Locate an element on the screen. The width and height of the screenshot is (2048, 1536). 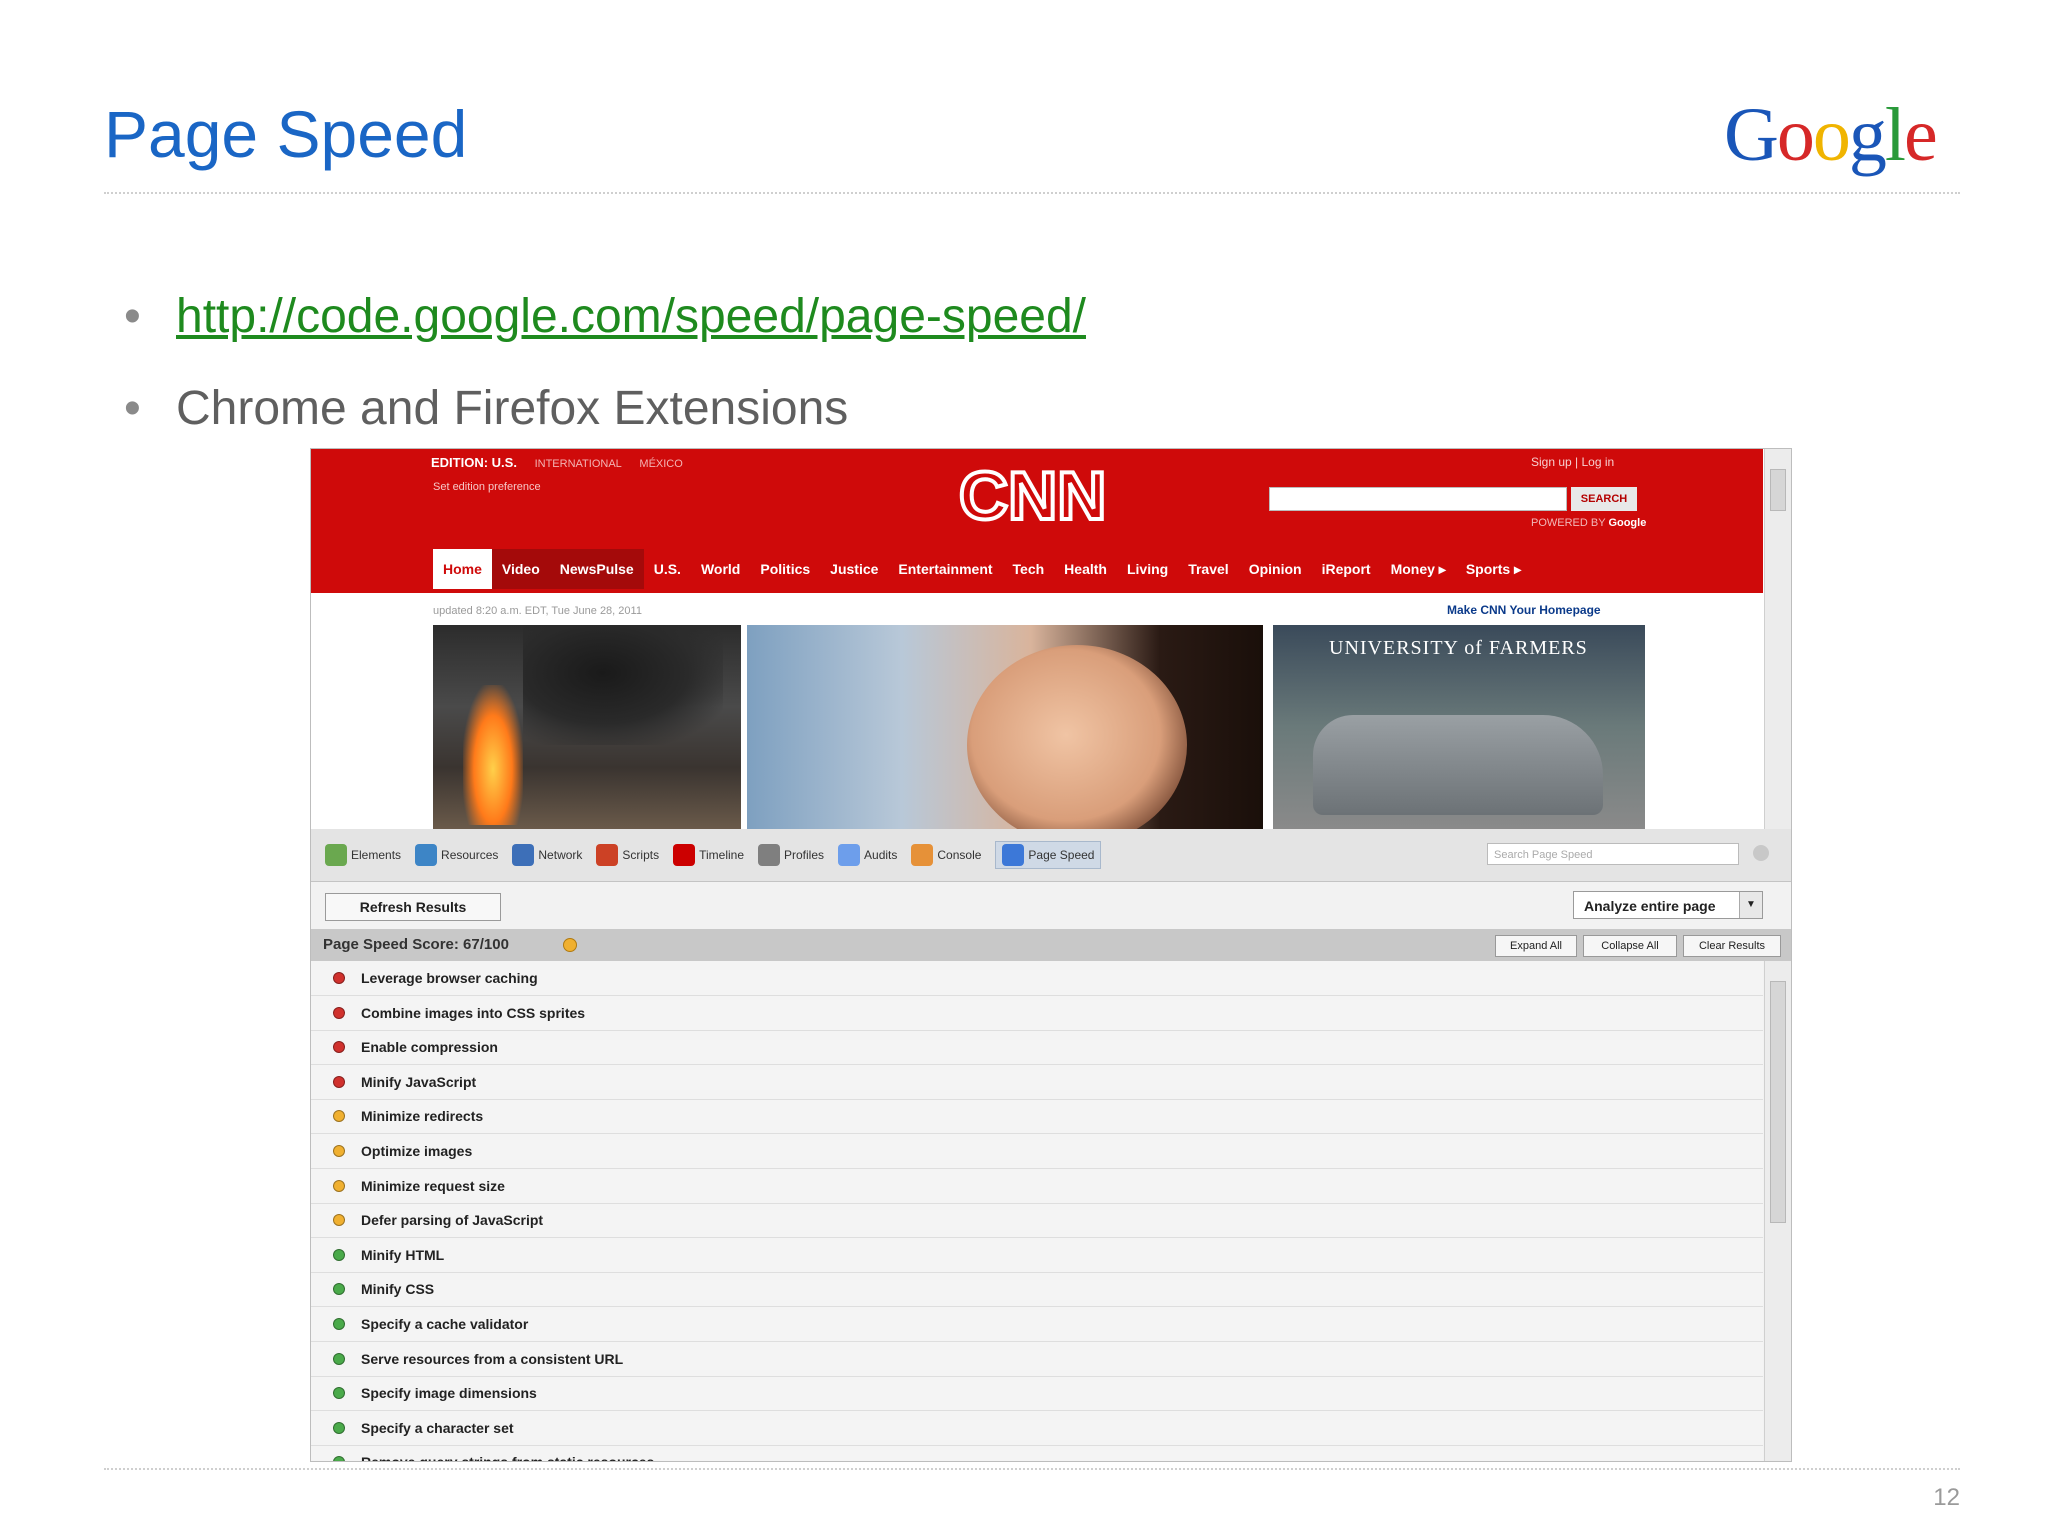
rule-label: Minimize request size is located at coordinates (433, 1185).